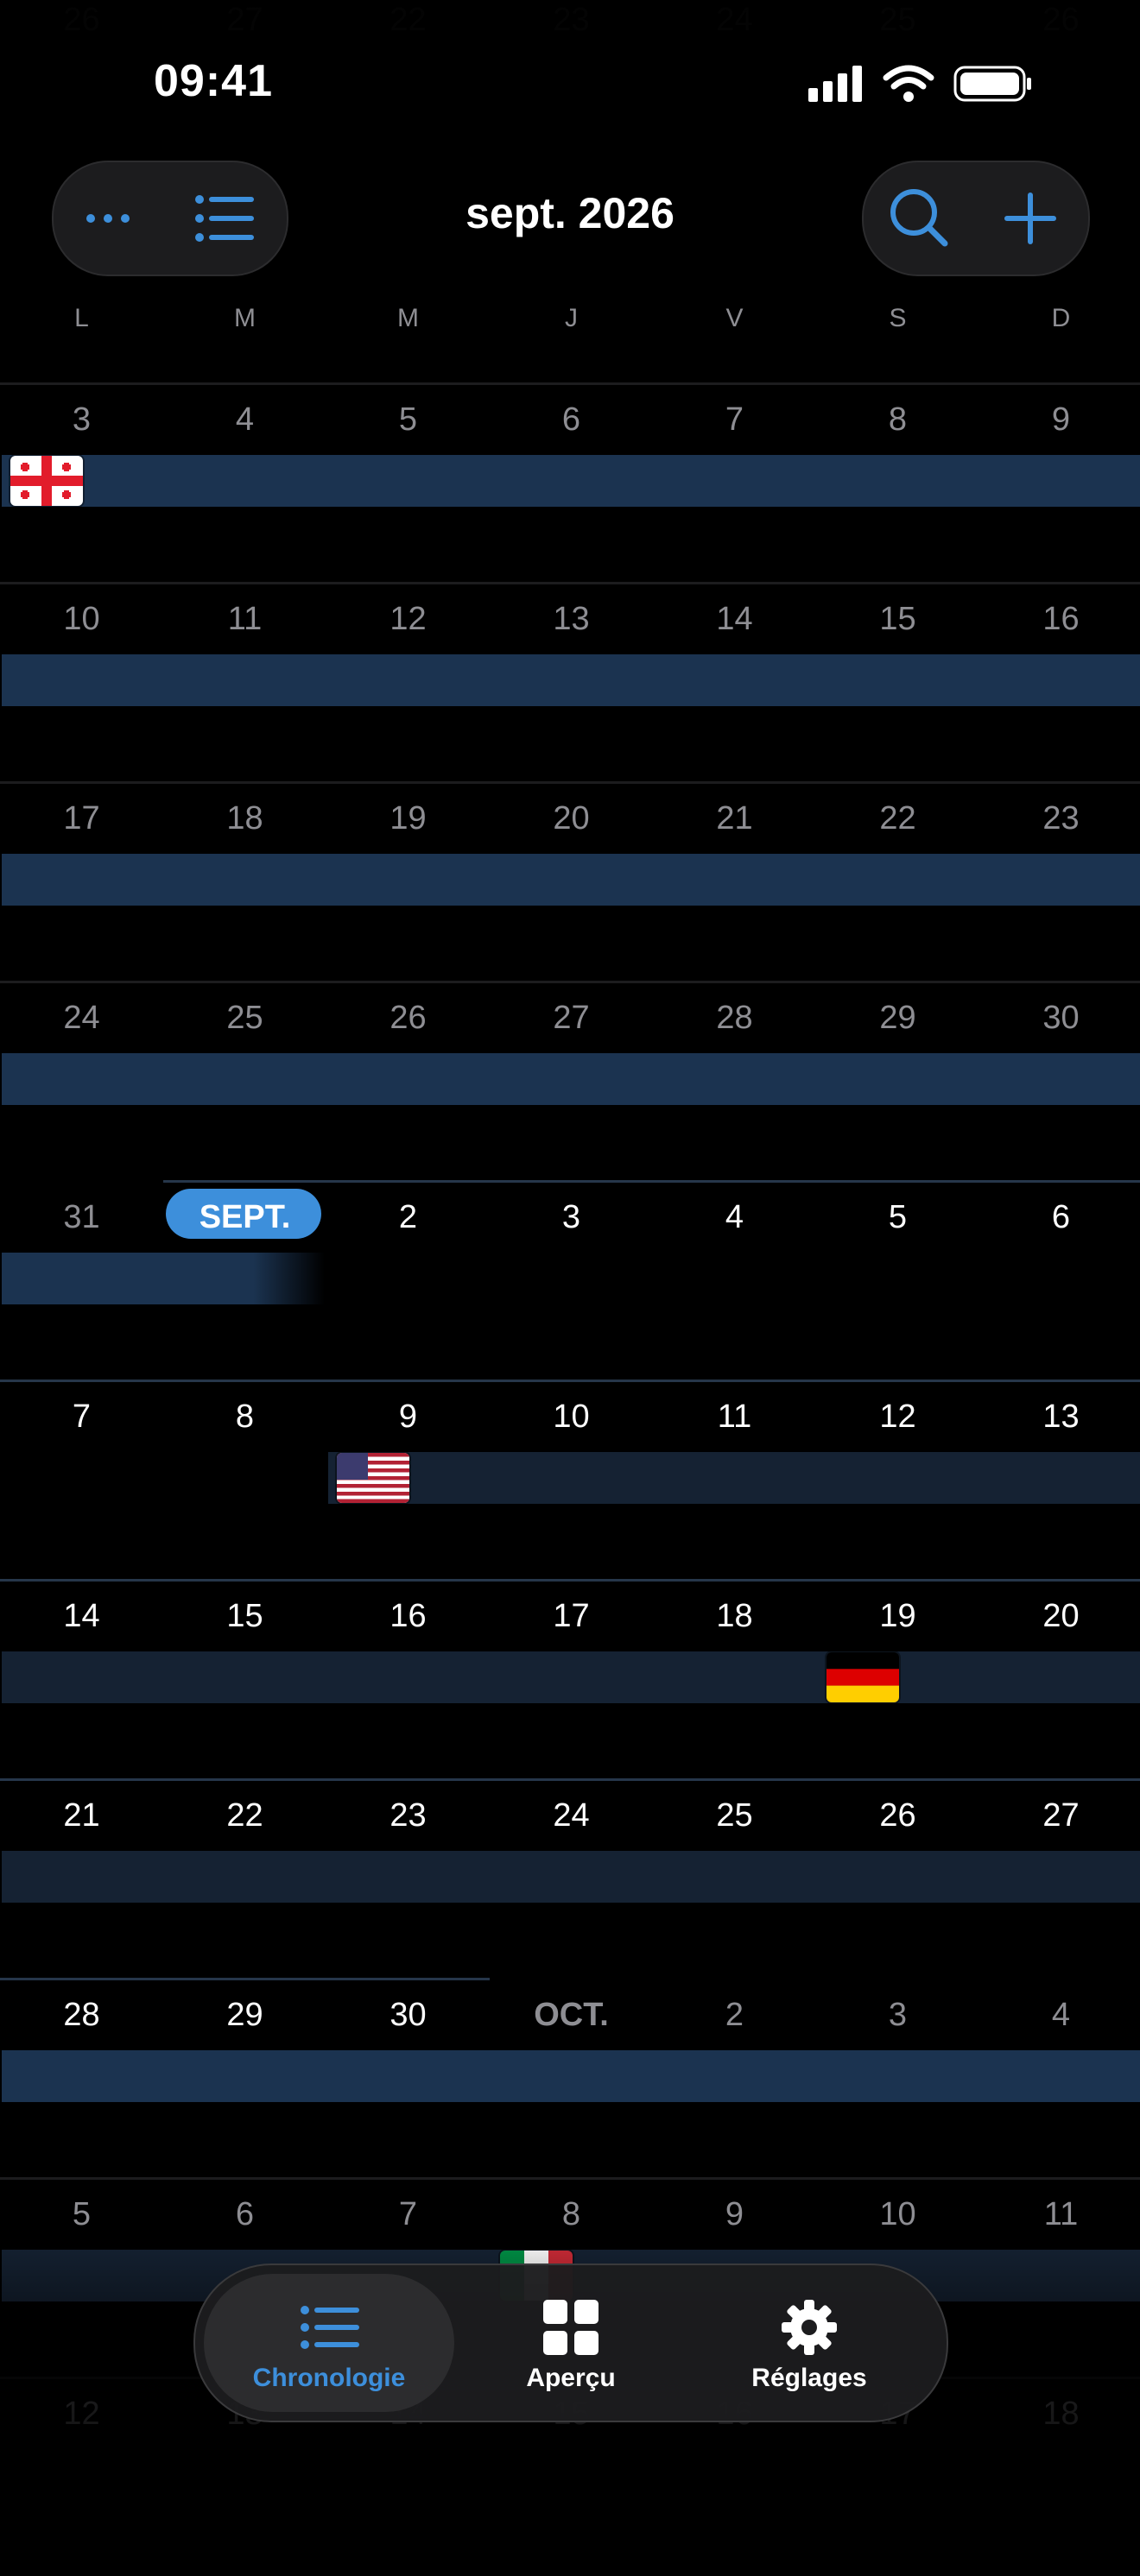 This screenshot has height=2576, width=1140. What do you see at coordinates (82, 318) in the screenshot?
I see `weekday-label: L` at bounding box center [82, 318].